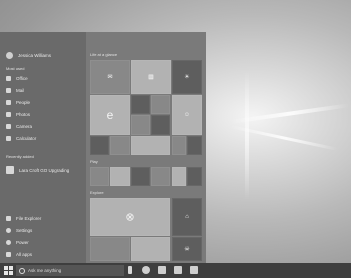 The image size is (351, 278). I want to click on most-used-item-photos: Photos, so click(18, 114).